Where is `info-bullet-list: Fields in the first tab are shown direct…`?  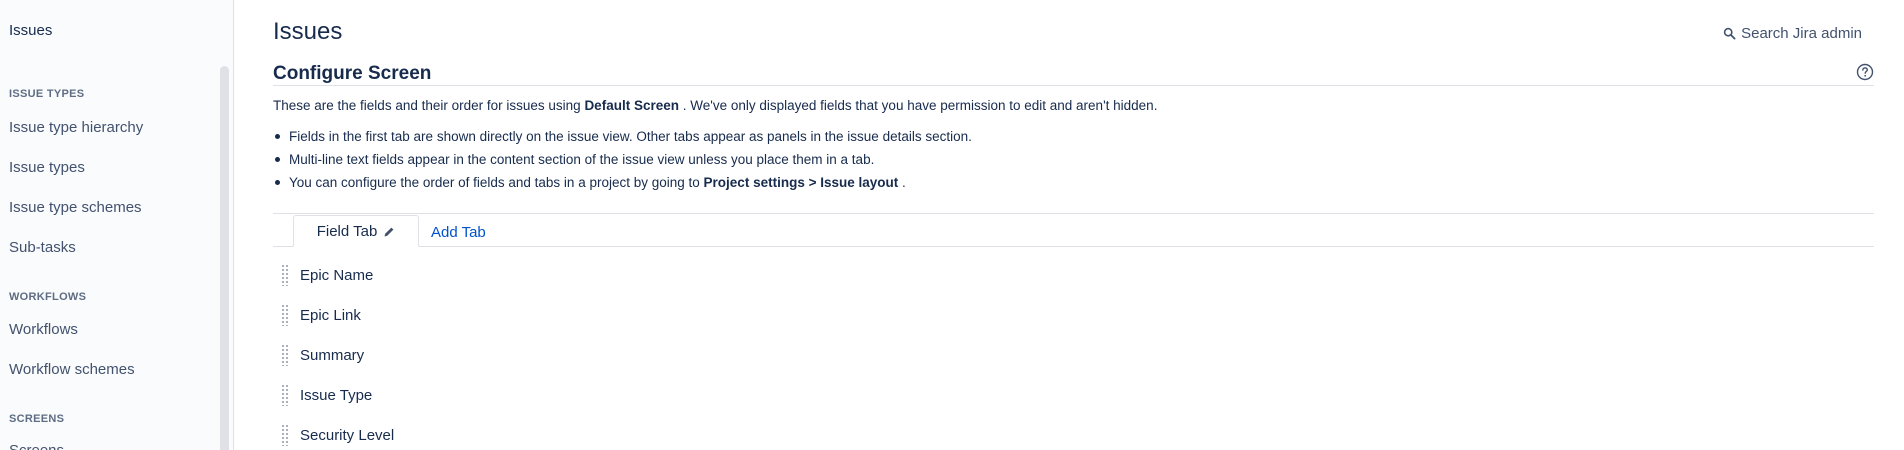 info-bullet-list: Fields in the first tab are shown direct… is located at coordinates (622, 162).